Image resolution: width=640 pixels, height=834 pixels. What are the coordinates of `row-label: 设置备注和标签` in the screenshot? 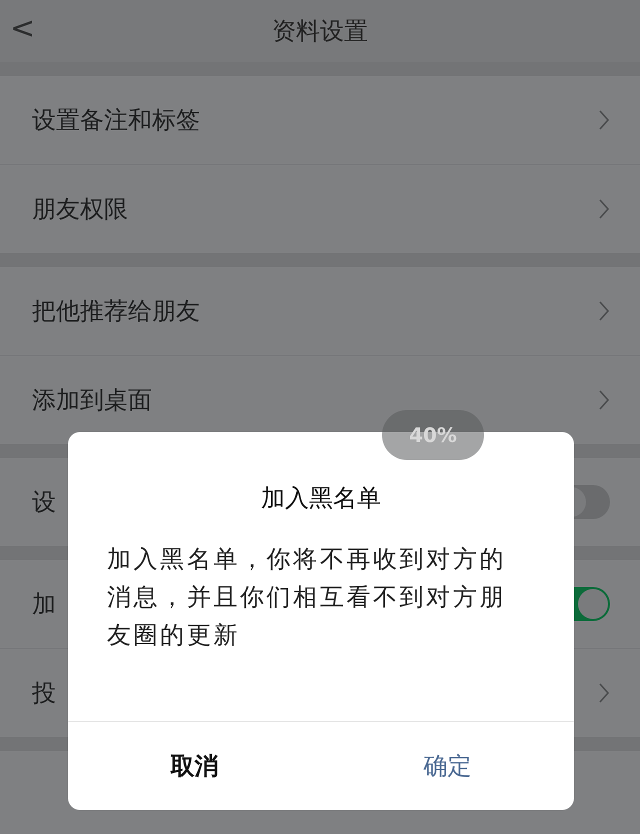 It's located at (116, 120).